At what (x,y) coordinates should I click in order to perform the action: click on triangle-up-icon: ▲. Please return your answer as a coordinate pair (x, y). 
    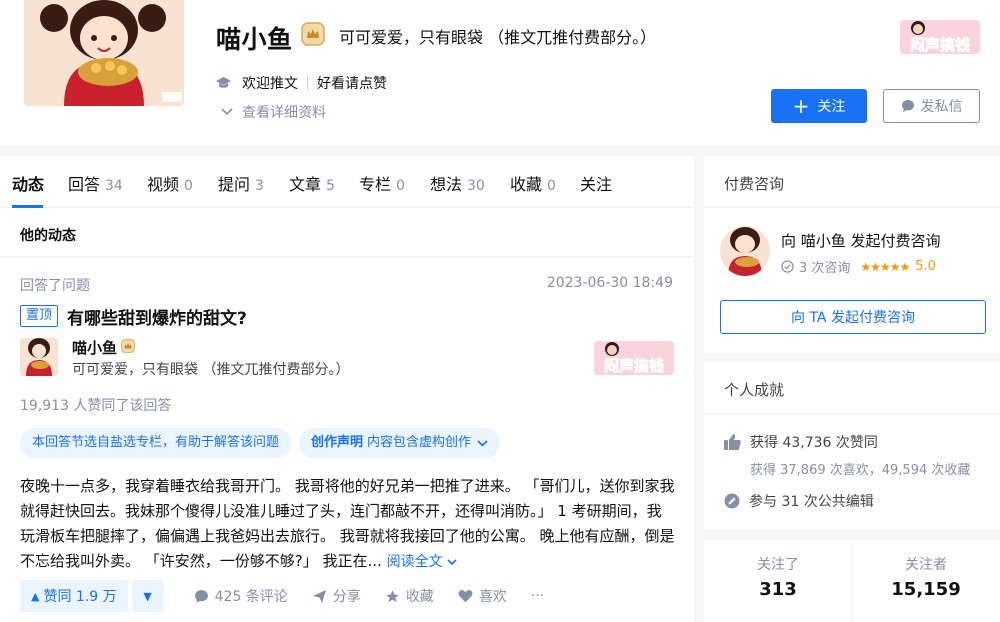
    Looking at the image, I should click on (35, 596).